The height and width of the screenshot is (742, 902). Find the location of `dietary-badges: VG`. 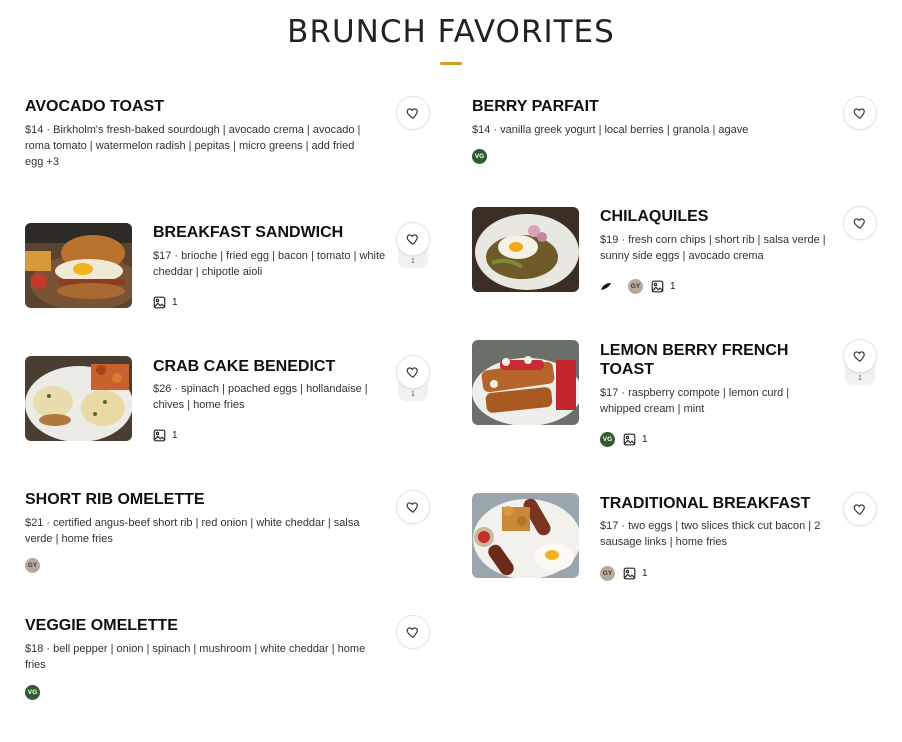

dietary-badges: VG is located at coordinates (32, 692).